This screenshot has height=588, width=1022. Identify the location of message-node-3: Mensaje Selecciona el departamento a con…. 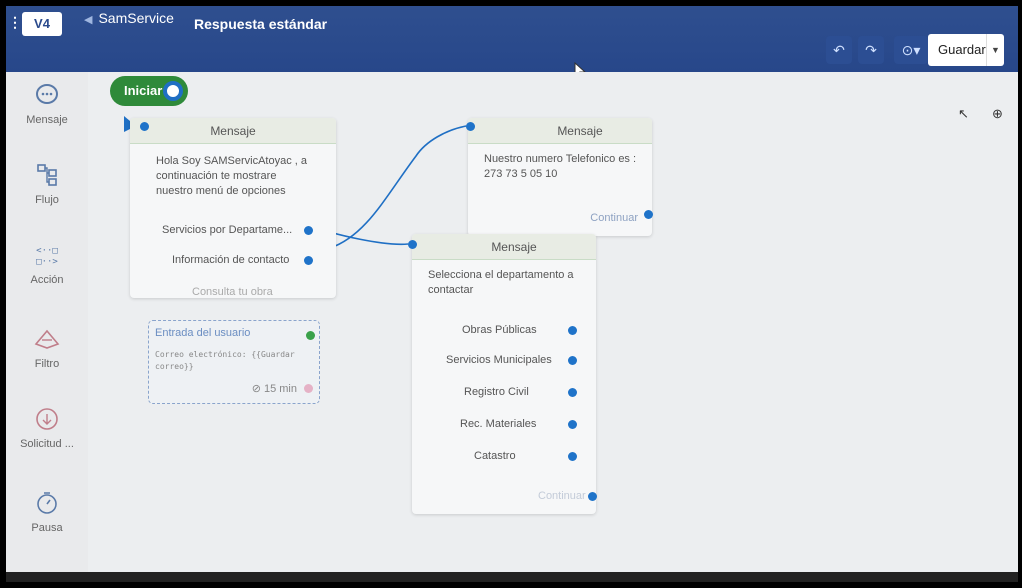
(504, 374).